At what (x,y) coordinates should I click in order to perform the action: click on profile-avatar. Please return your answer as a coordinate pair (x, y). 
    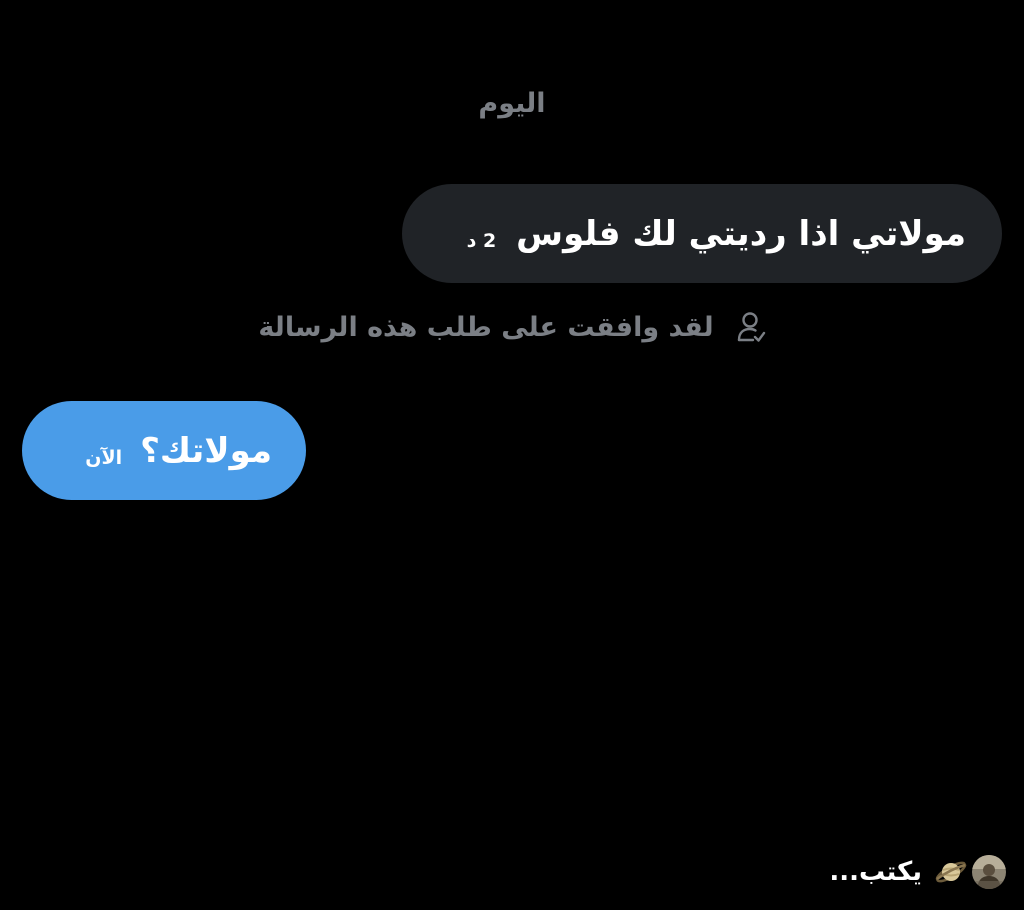
    Looking at the image, I should click on (989, 872).